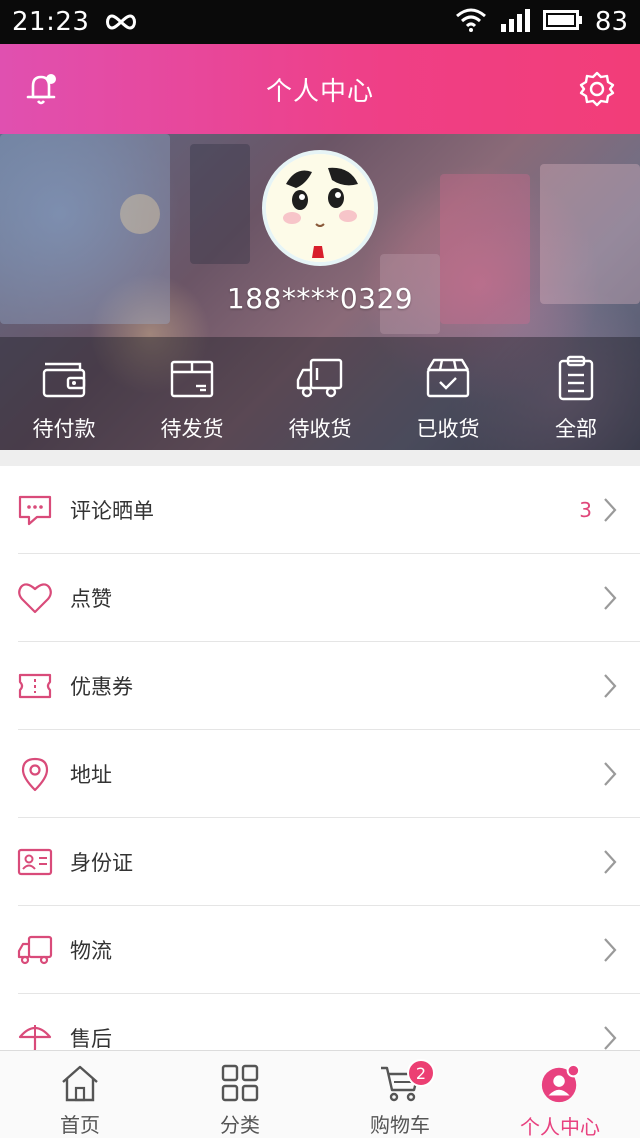 The height and width of the screenshot is (1138, 640). Describe the element at coordinates (560, 1084) in the screenshot. I see `user-icon` at that location.